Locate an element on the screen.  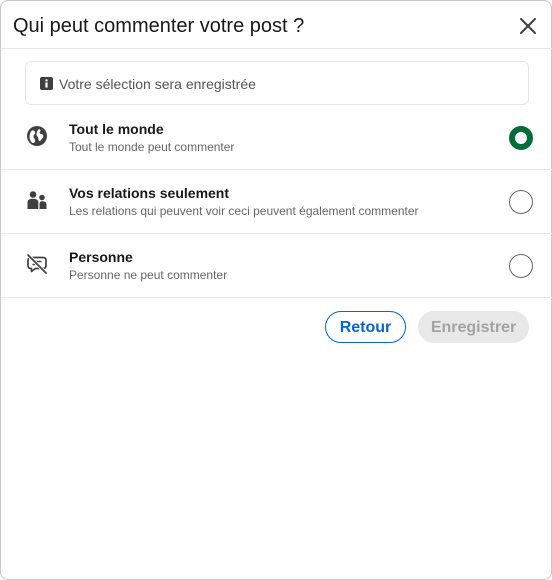
back-button: Retour is located at coordinates (365, 327).